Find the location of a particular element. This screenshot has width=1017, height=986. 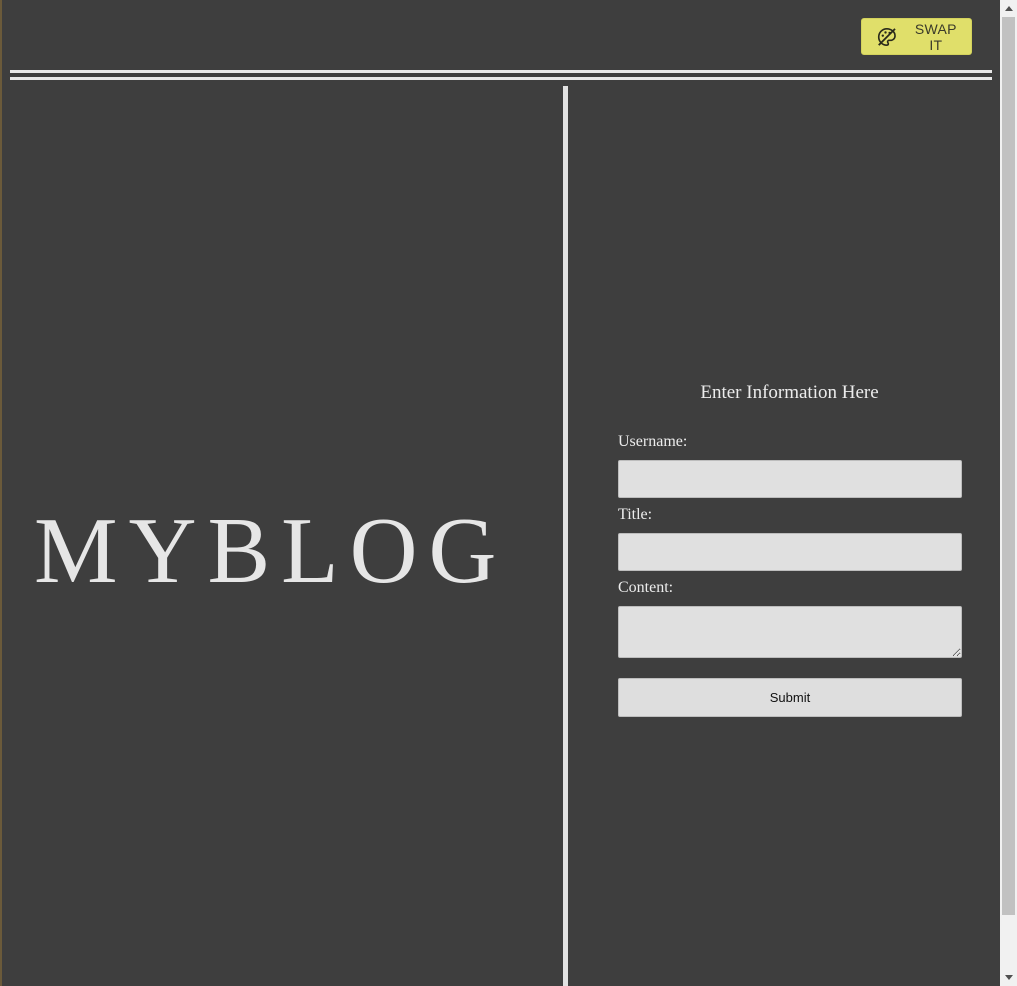

blog-title: MYBLOG is located at coordinates (271, 551).